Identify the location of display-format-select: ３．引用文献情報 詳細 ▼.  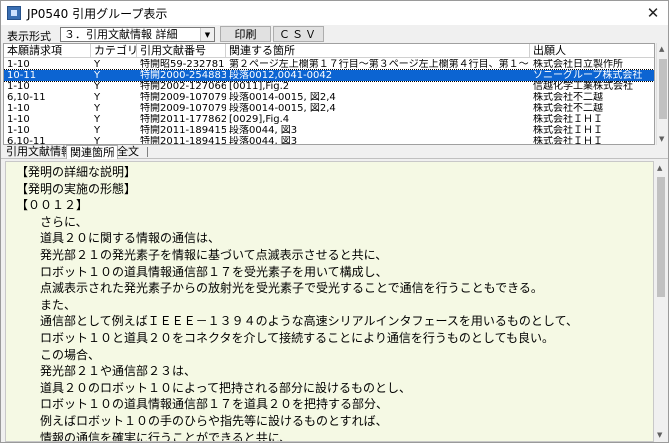
(137, 34).